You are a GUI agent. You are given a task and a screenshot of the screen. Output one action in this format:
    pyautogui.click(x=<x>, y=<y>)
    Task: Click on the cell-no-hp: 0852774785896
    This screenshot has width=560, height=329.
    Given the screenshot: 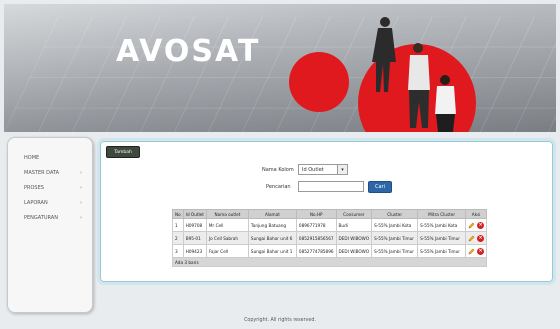 What is the action you would take?
    pyautogui.click(x=316, y=251)
    